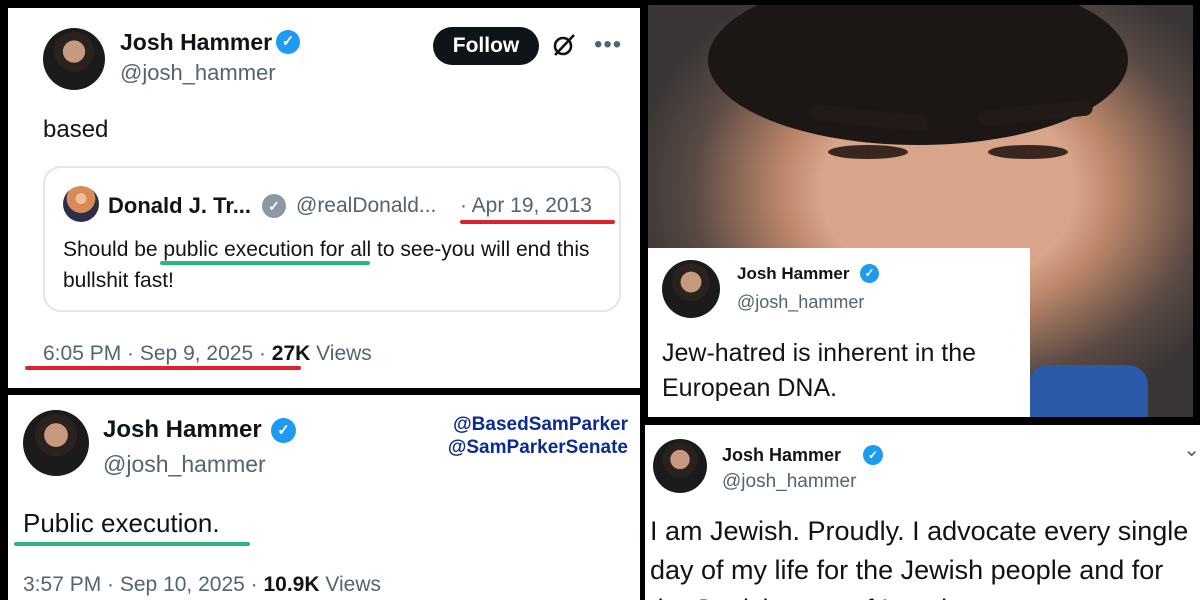  I want to click on views-count: 10.9K, so click(291, 584).